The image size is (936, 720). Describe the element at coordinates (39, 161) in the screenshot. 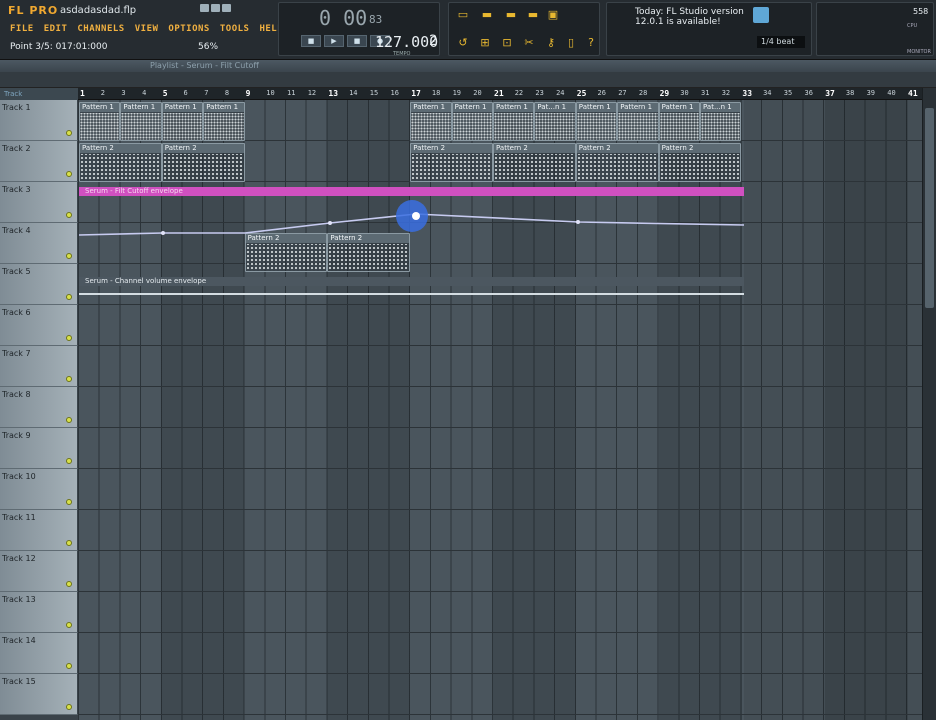

I see `track-header-2: Track 2` at that location.